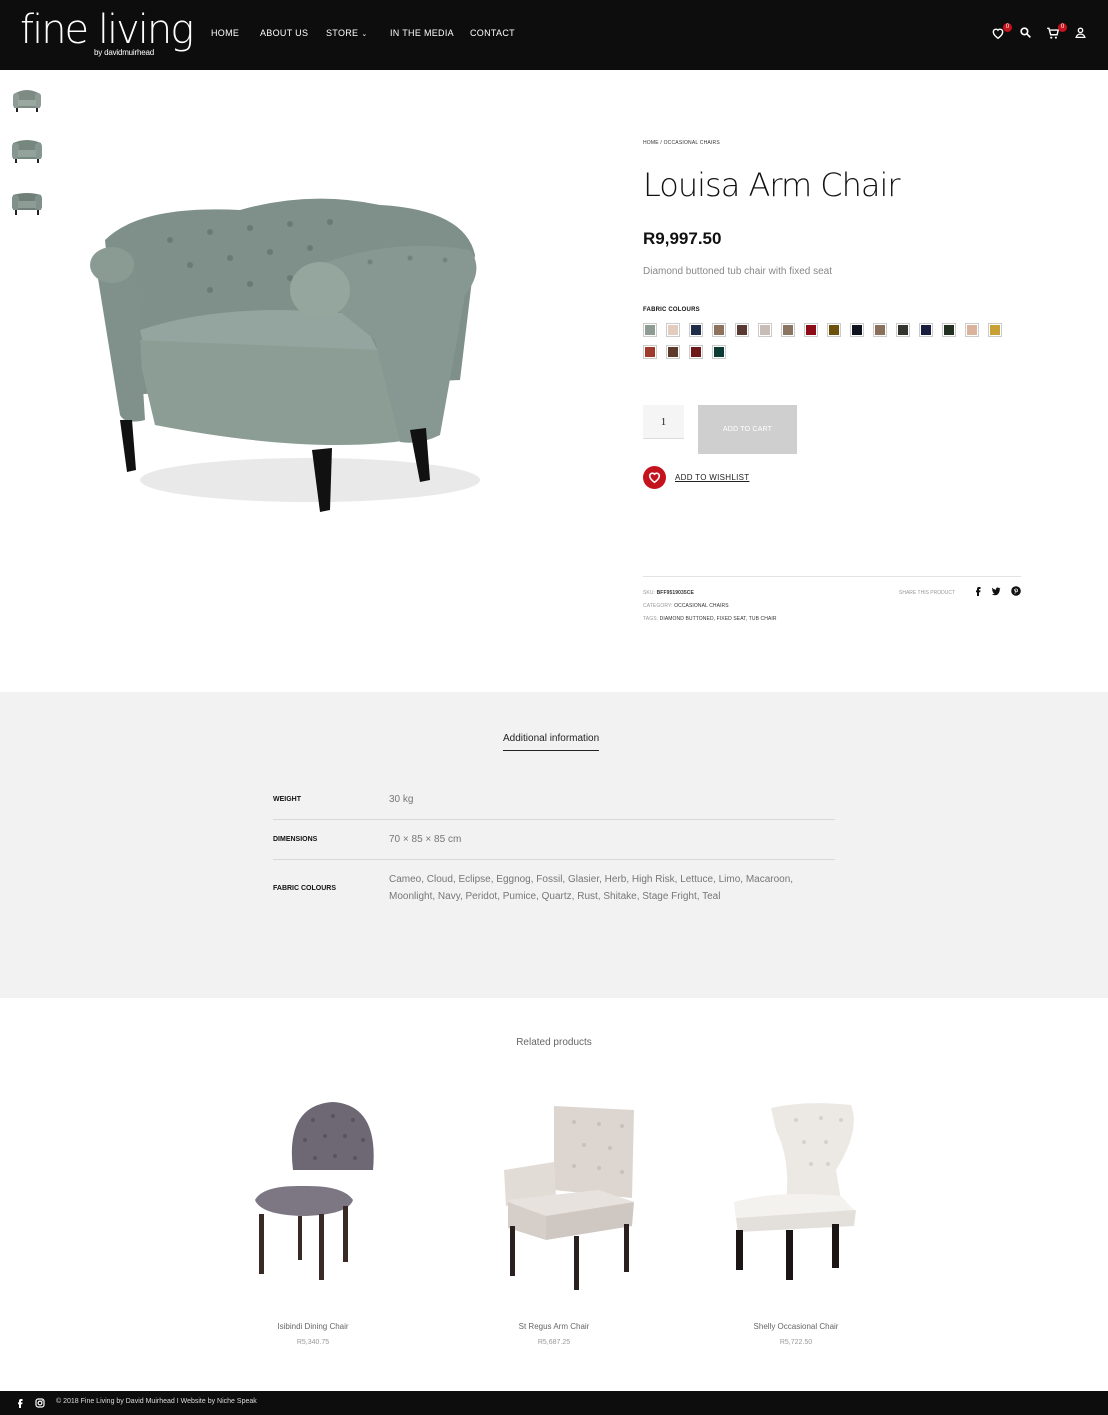  I want to click on wishlist-count-badge: 0, so click(1007, 27).